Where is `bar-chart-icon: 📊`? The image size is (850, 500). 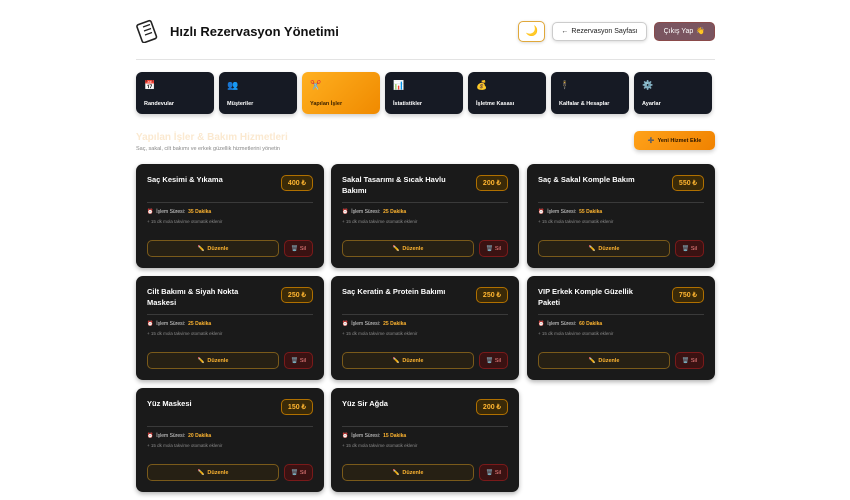
bar-chart-icon: 📊 is located at coordinates (399, 85).